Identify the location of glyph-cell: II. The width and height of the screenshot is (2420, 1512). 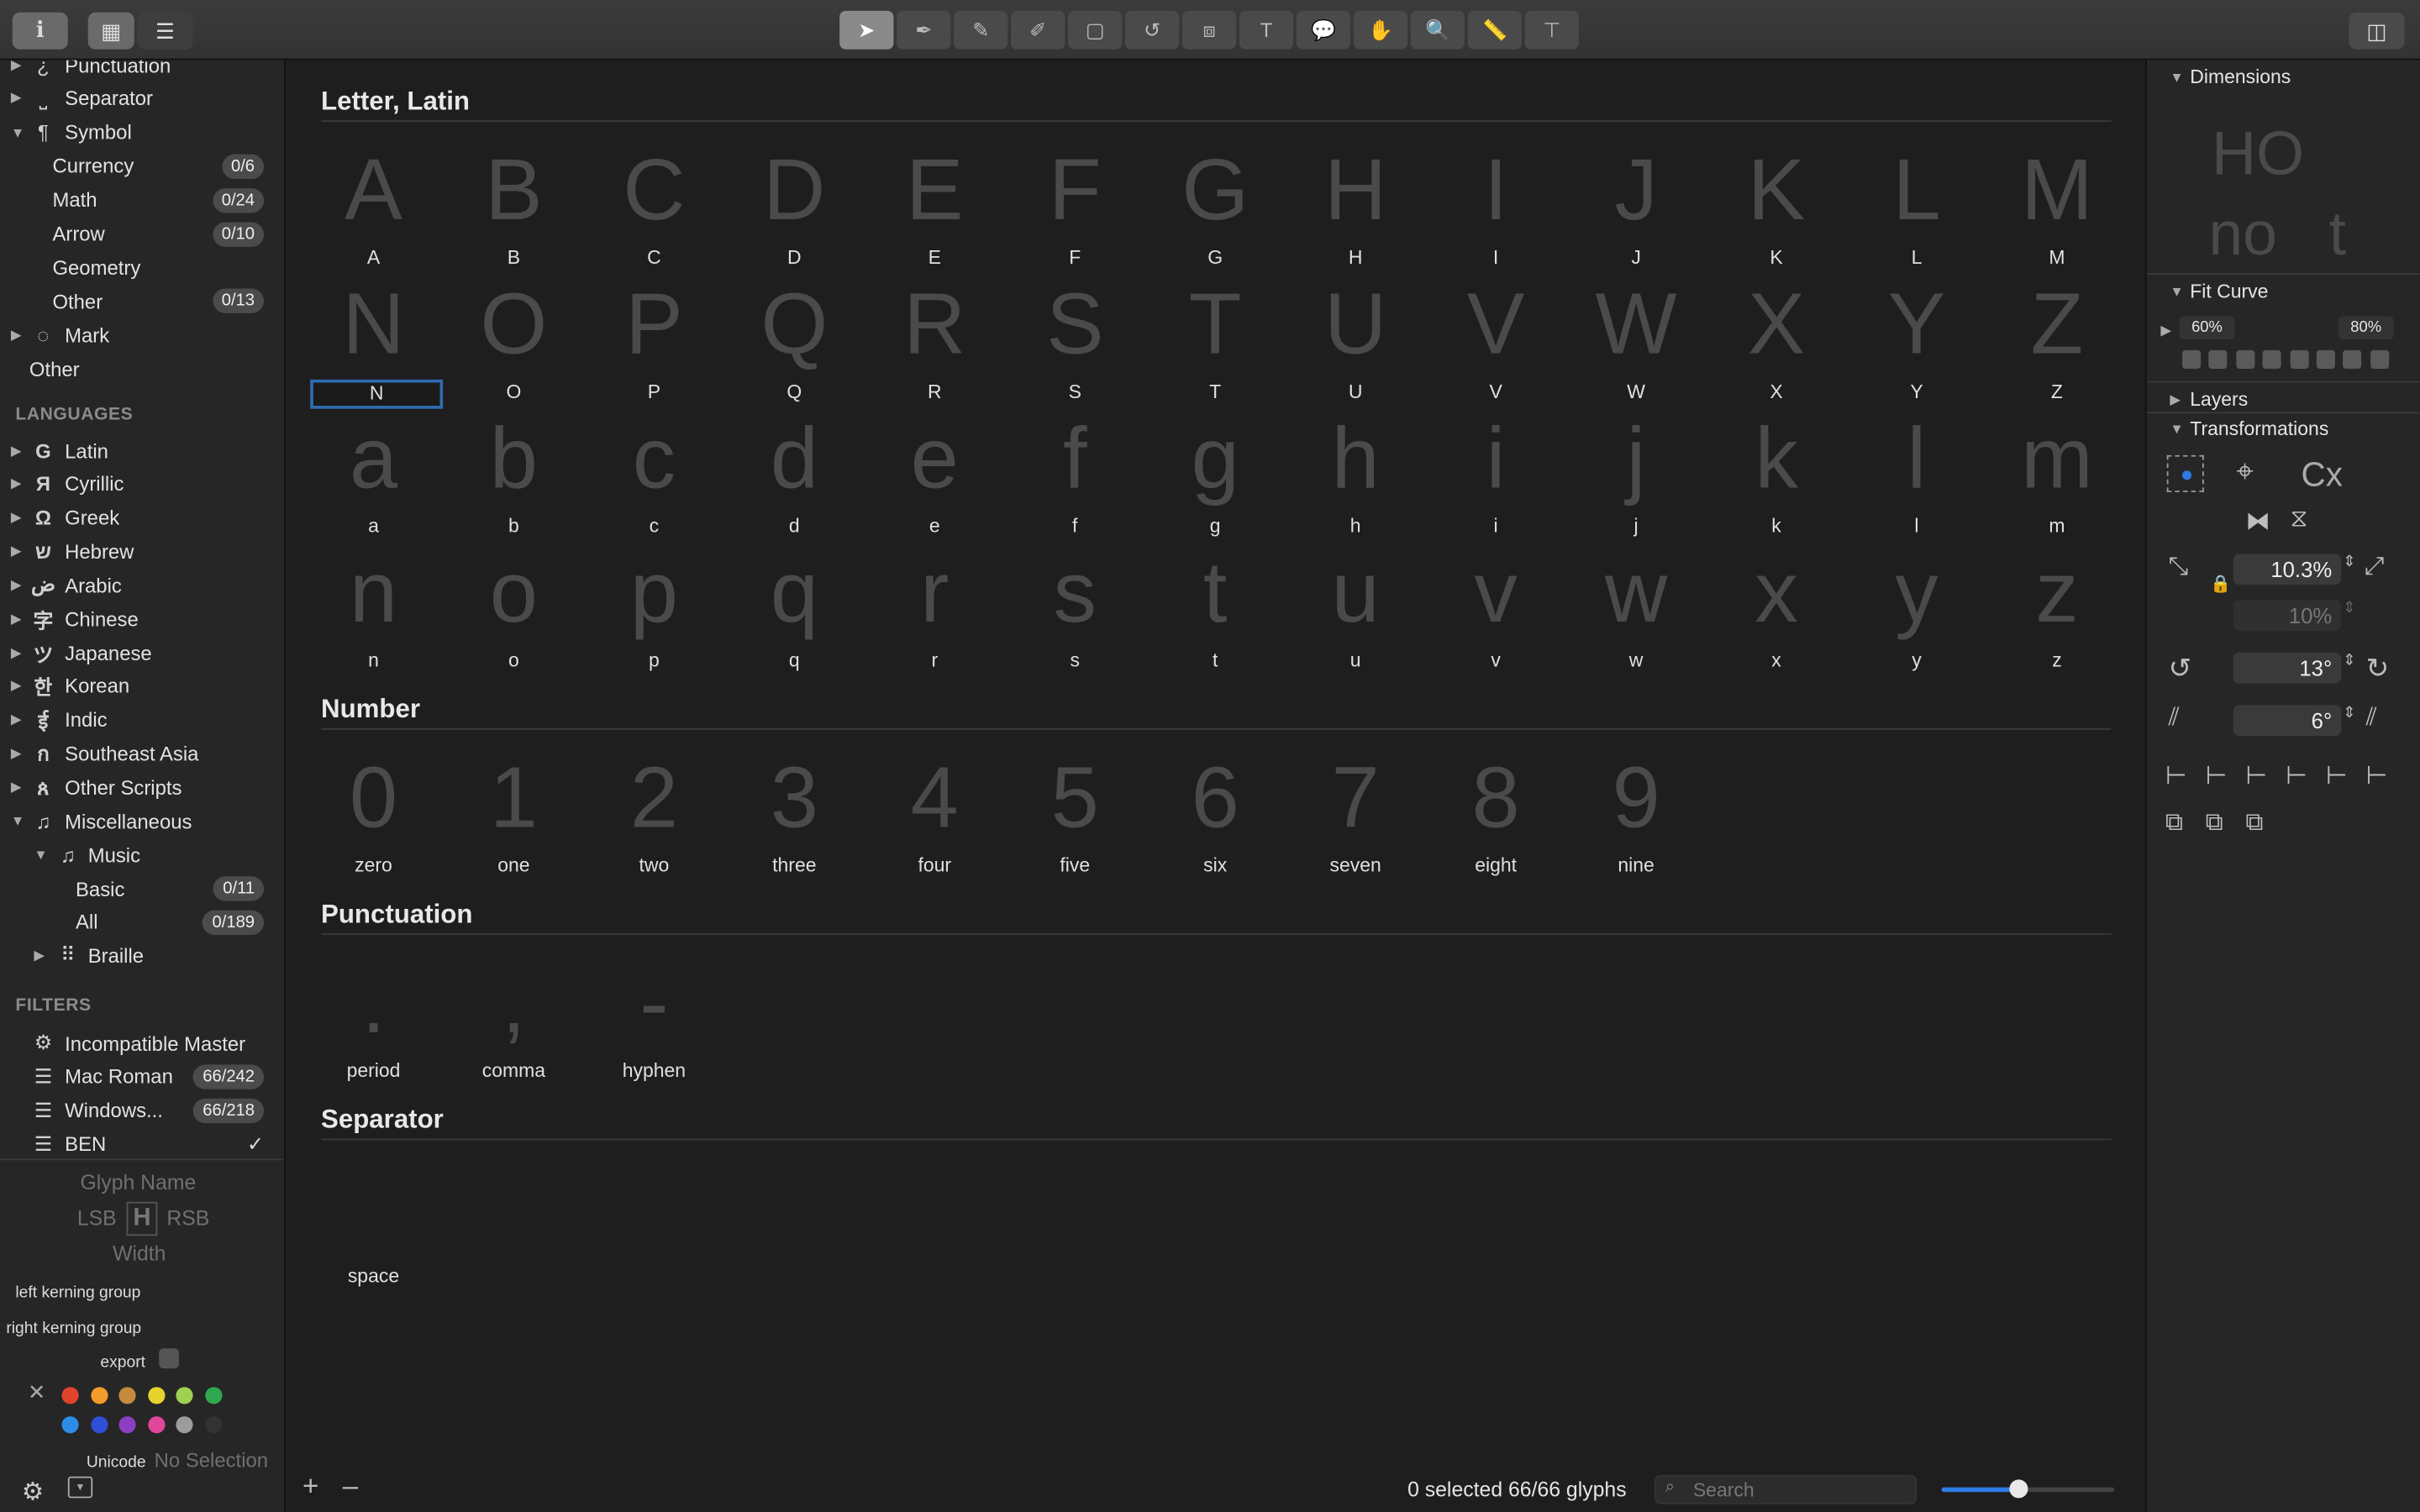
(1496, 208).